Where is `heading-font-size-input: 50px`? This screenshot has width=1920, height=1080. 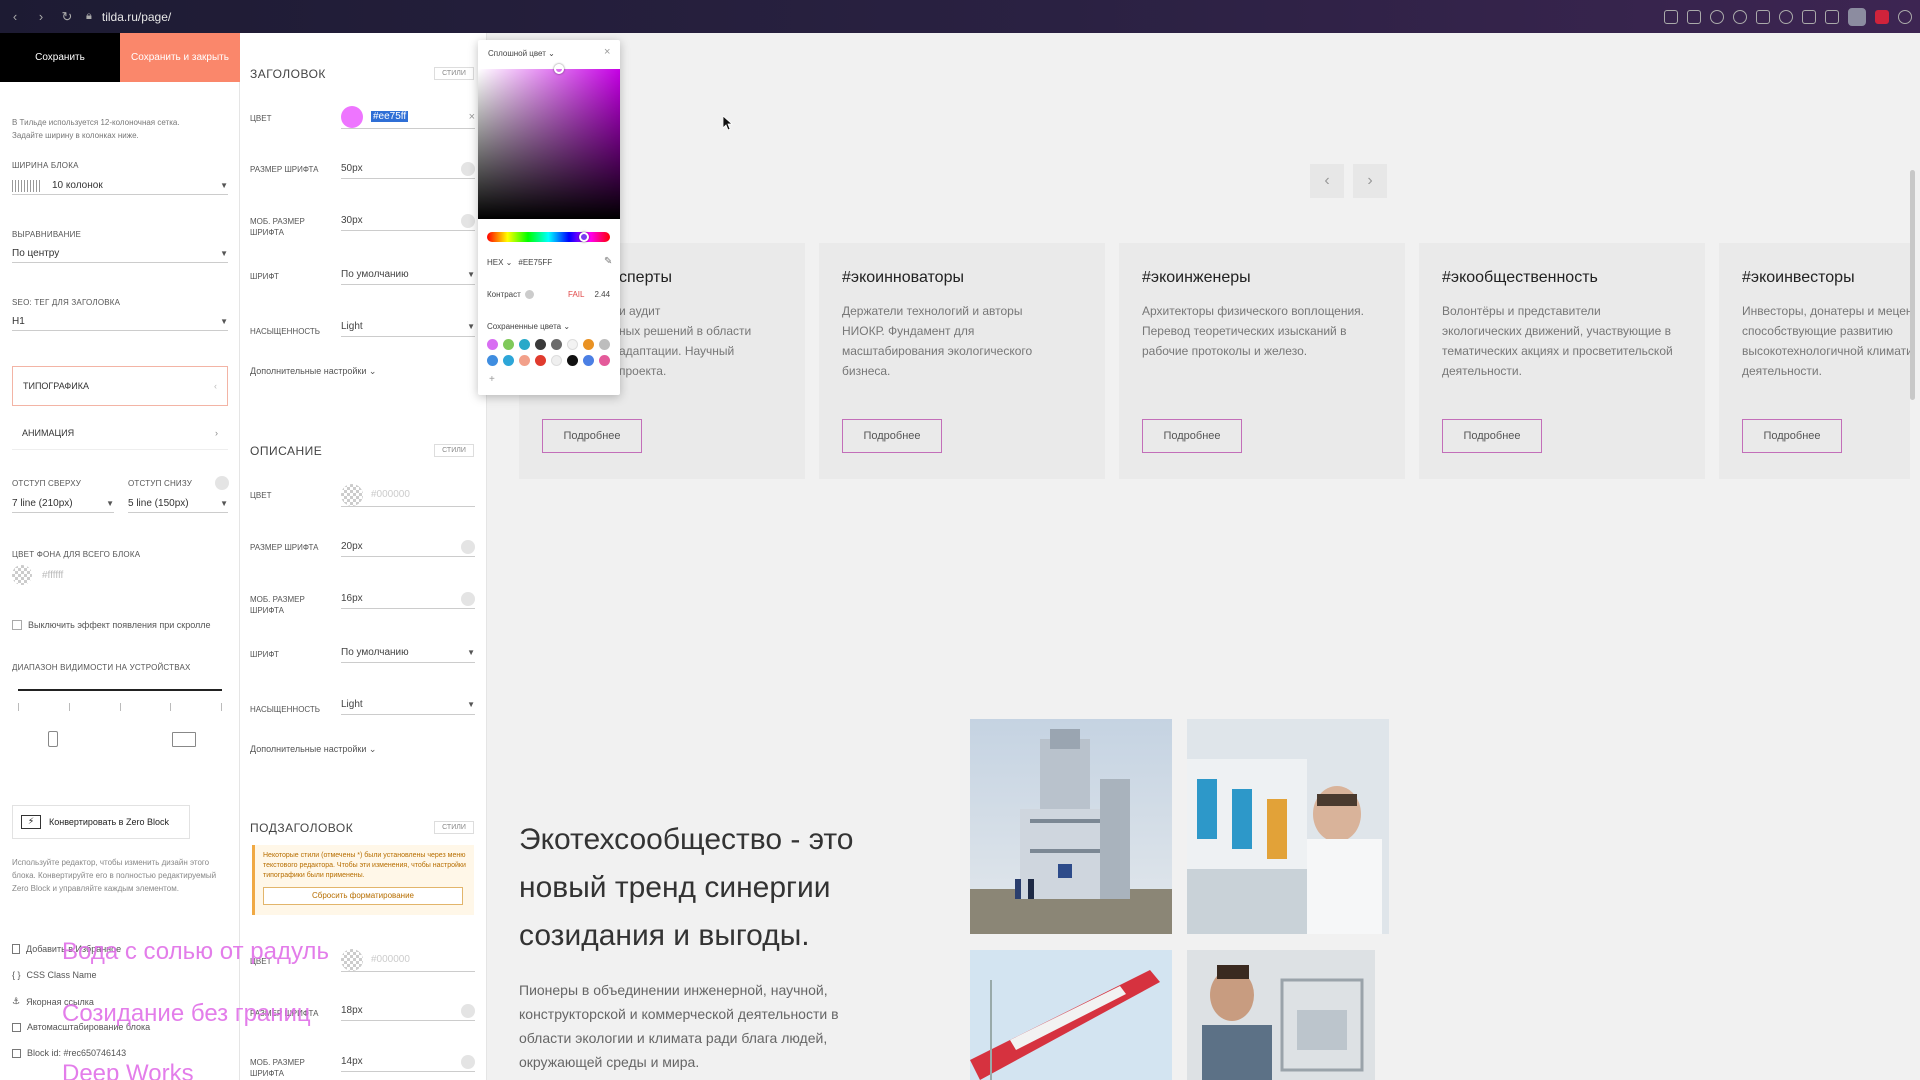
heading-font-size-input: 50px is located at coordinates (408, 169).